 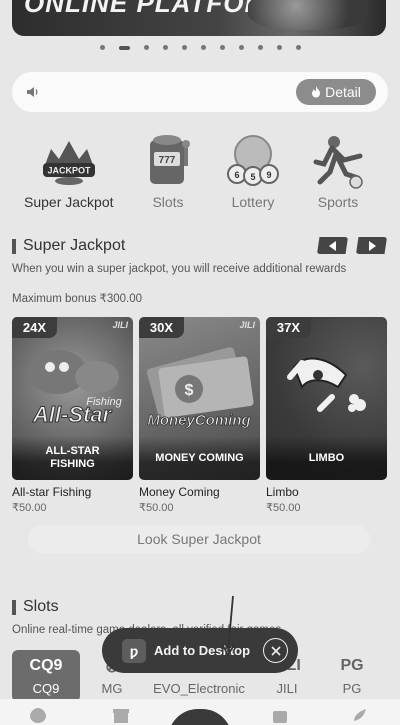 I want to click on chevron-right-icon, so click(x=372, y=245).